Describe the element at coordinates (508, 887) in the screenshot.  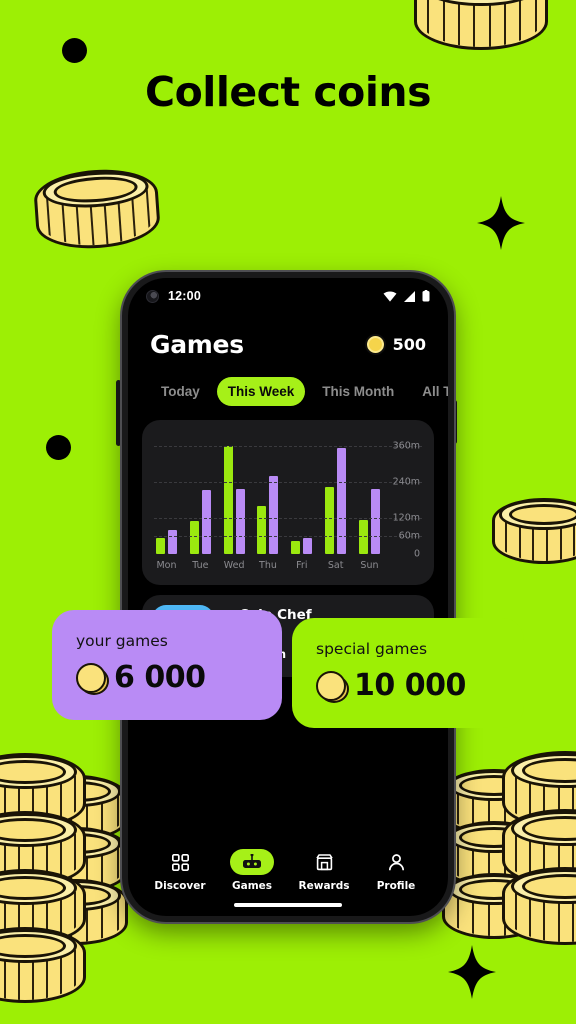
I see `coin-stack-bottom-right` at that location.